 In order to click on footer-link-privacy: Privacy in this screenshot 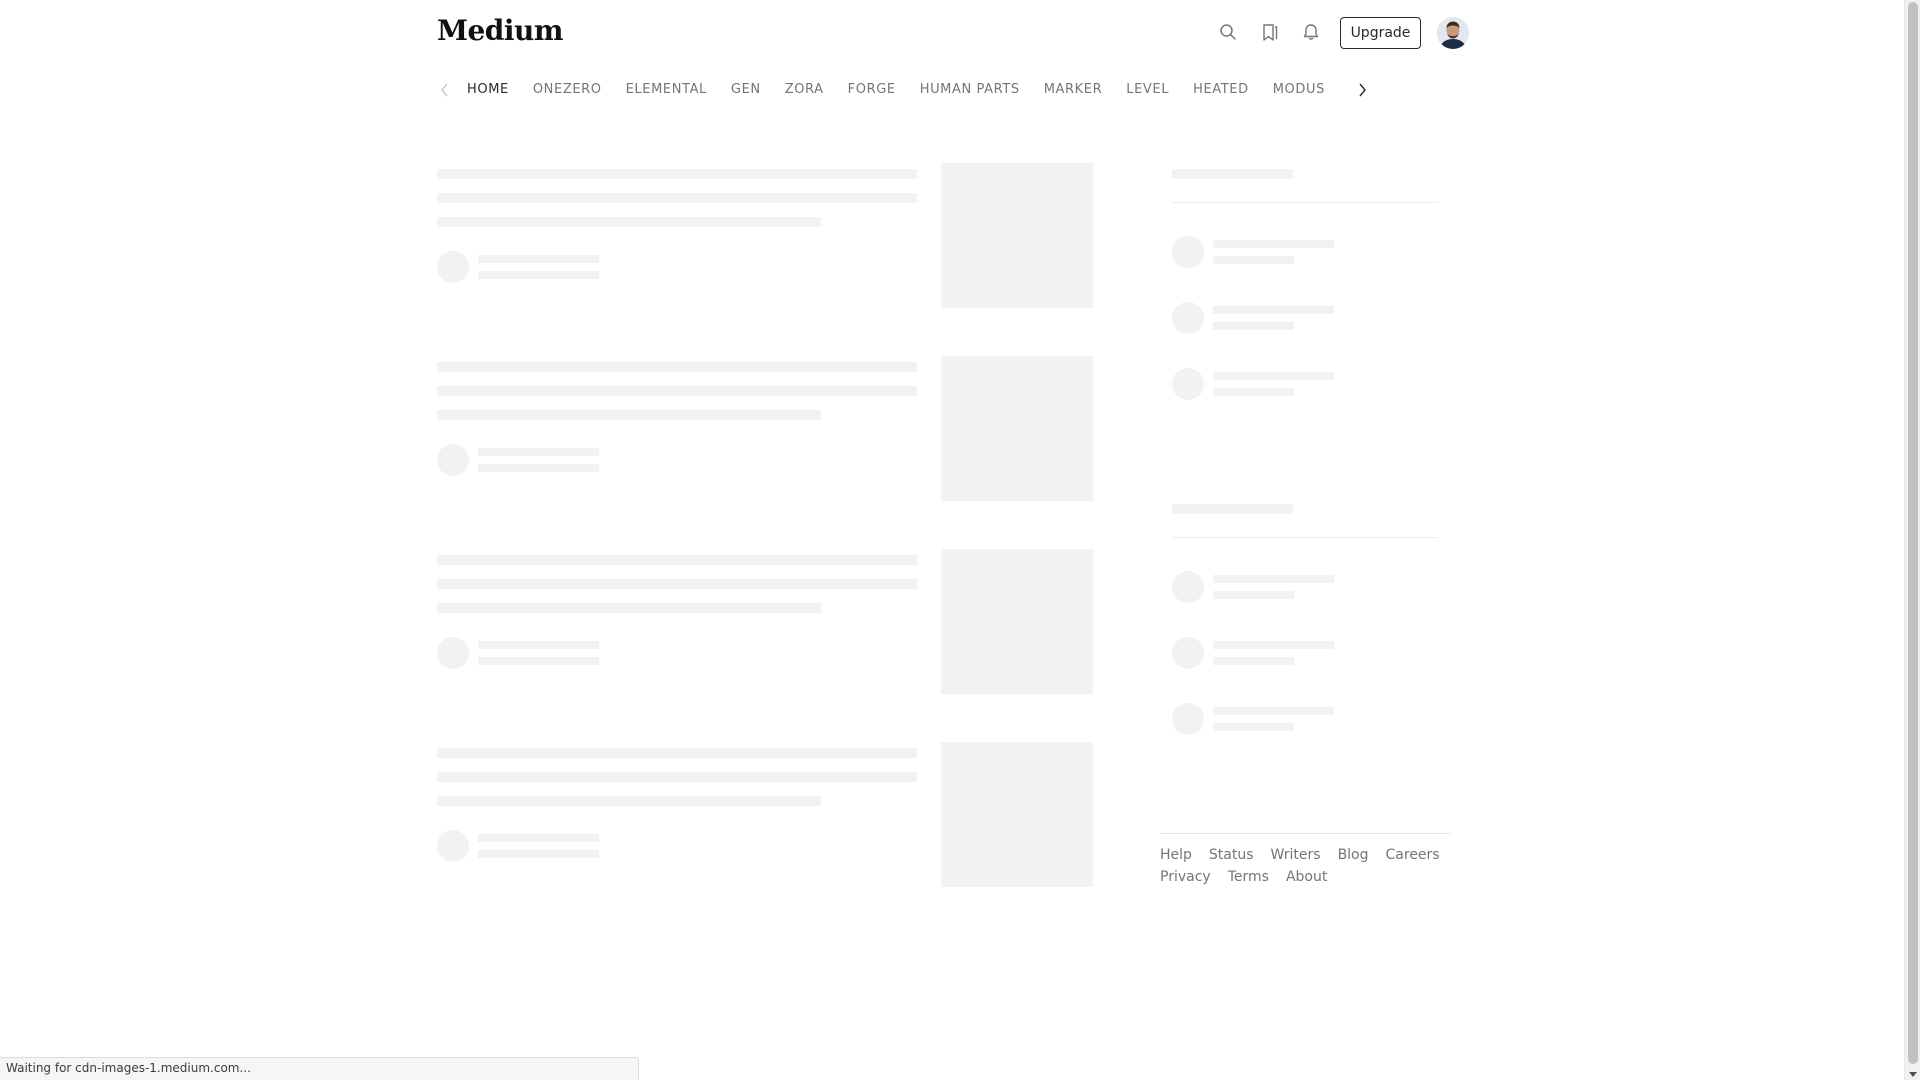, I will do `click(1185, 877)`.